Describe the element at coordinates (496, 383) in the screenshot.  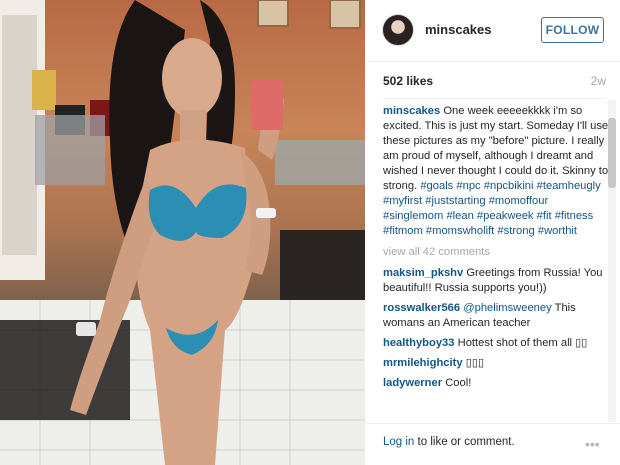
I see `comment: ladywerner Cool!` at that location.